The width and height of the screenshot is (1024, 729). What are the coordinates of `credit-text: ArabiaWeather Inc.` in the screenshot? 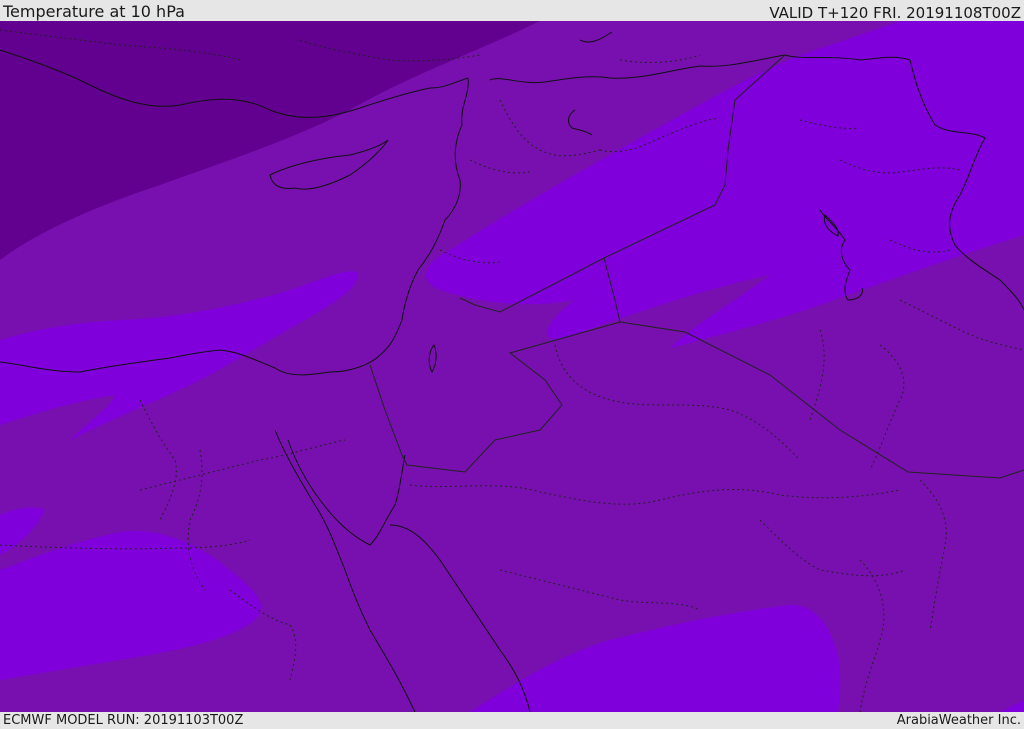 It's located at (958, 720).